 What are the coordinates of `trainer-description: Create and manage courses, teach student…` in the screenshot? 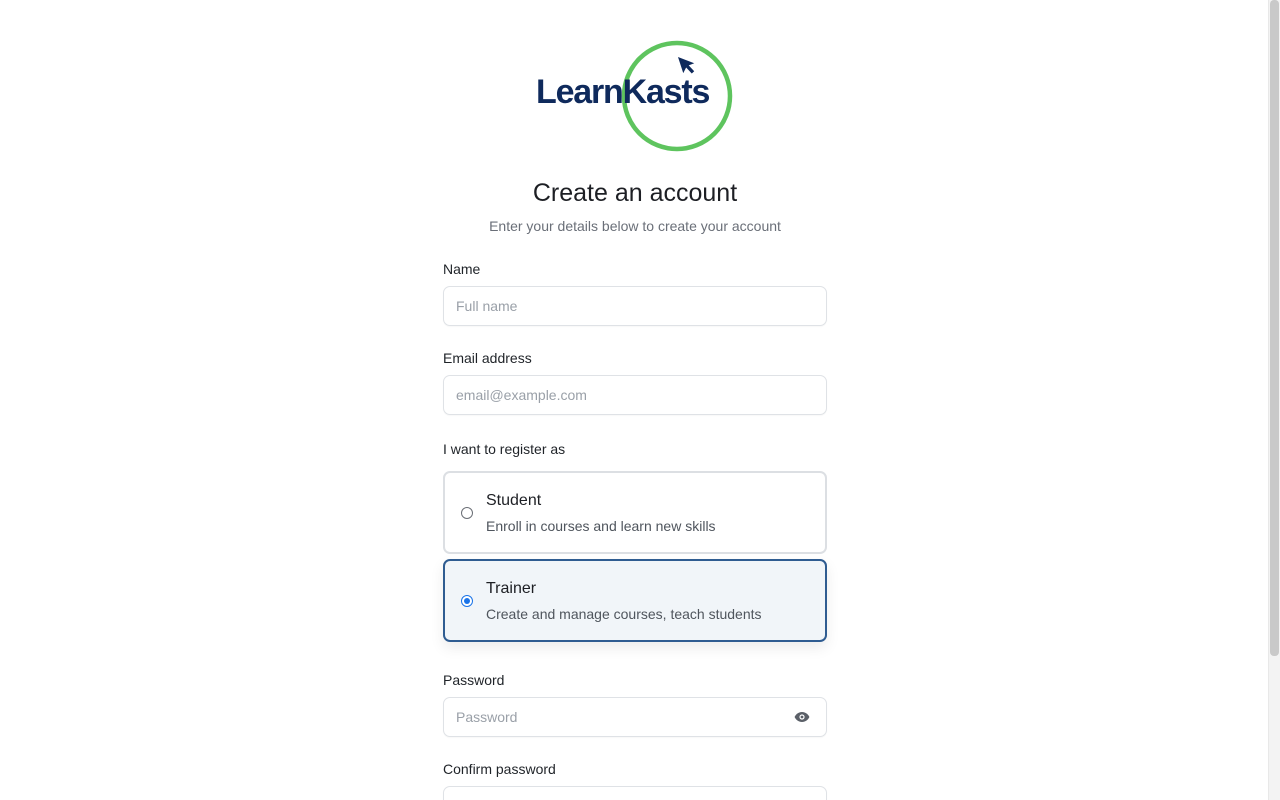 It's located at (624, 614).